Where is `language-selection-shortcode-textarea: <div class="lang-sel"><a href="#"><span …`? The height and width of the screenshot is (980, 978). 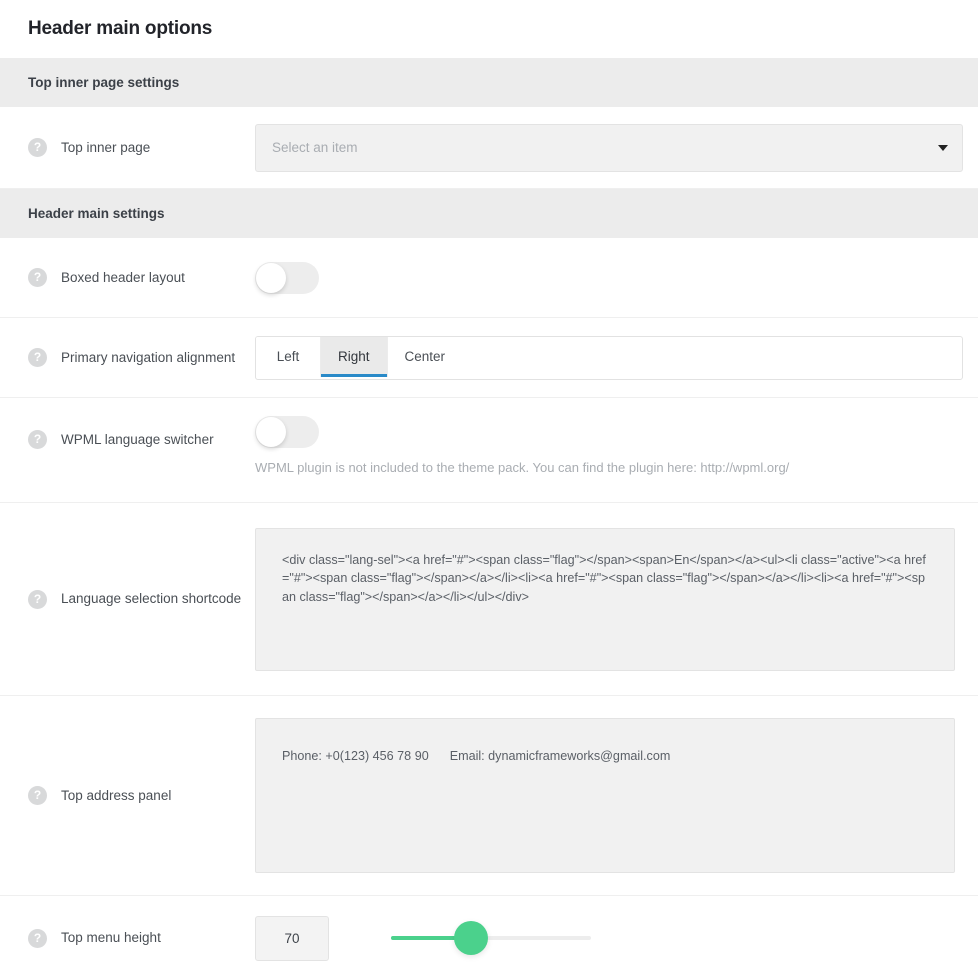
language-selection-shortcode-textarea: <div class="lang-sel"><a href="#"><span … is located at coordinates (605, 599).